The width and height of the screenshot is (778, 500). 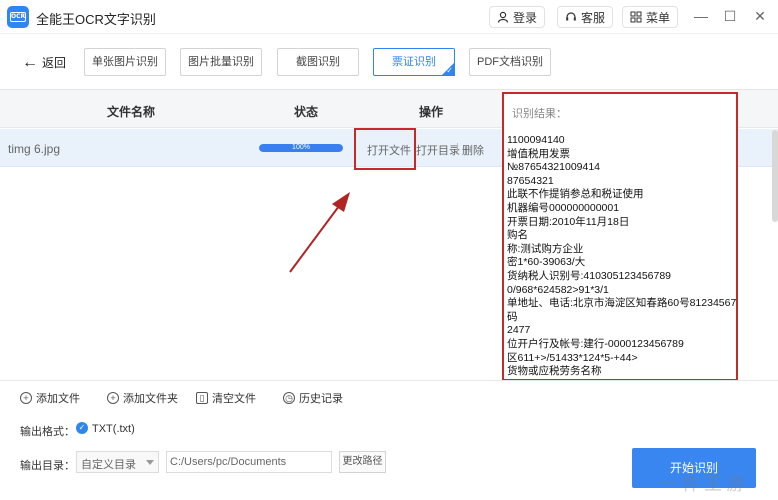 I want to click on result-line: 货纳税人识别号:410305123456789, so click(x=589, y=275).